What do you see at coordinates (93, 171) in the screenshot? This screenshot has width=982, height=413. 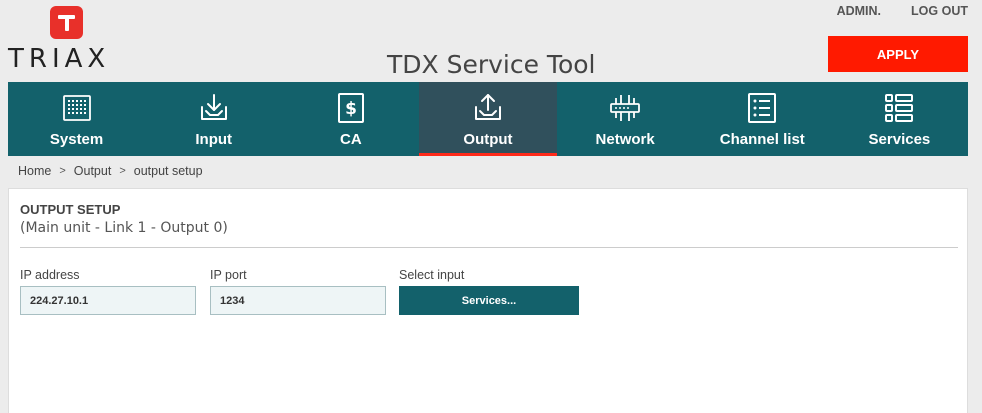 I see `breadcrumb-output: Output` at bounding box center [93, 171].